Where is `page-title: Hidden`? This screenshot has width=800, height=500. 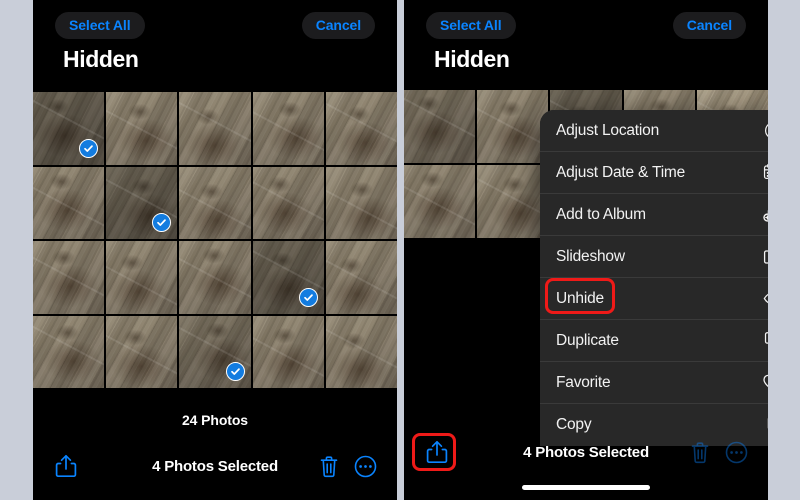 page-title: Hidden is located at coordinates (101, 59).